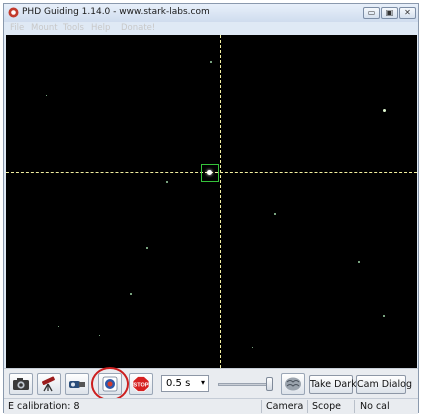 The image size is (424, 417). What do you see at coordinates (333, 384) in the screenshot?
I see `take-dark-button: Take Dark` at bounding box center [333, 384].